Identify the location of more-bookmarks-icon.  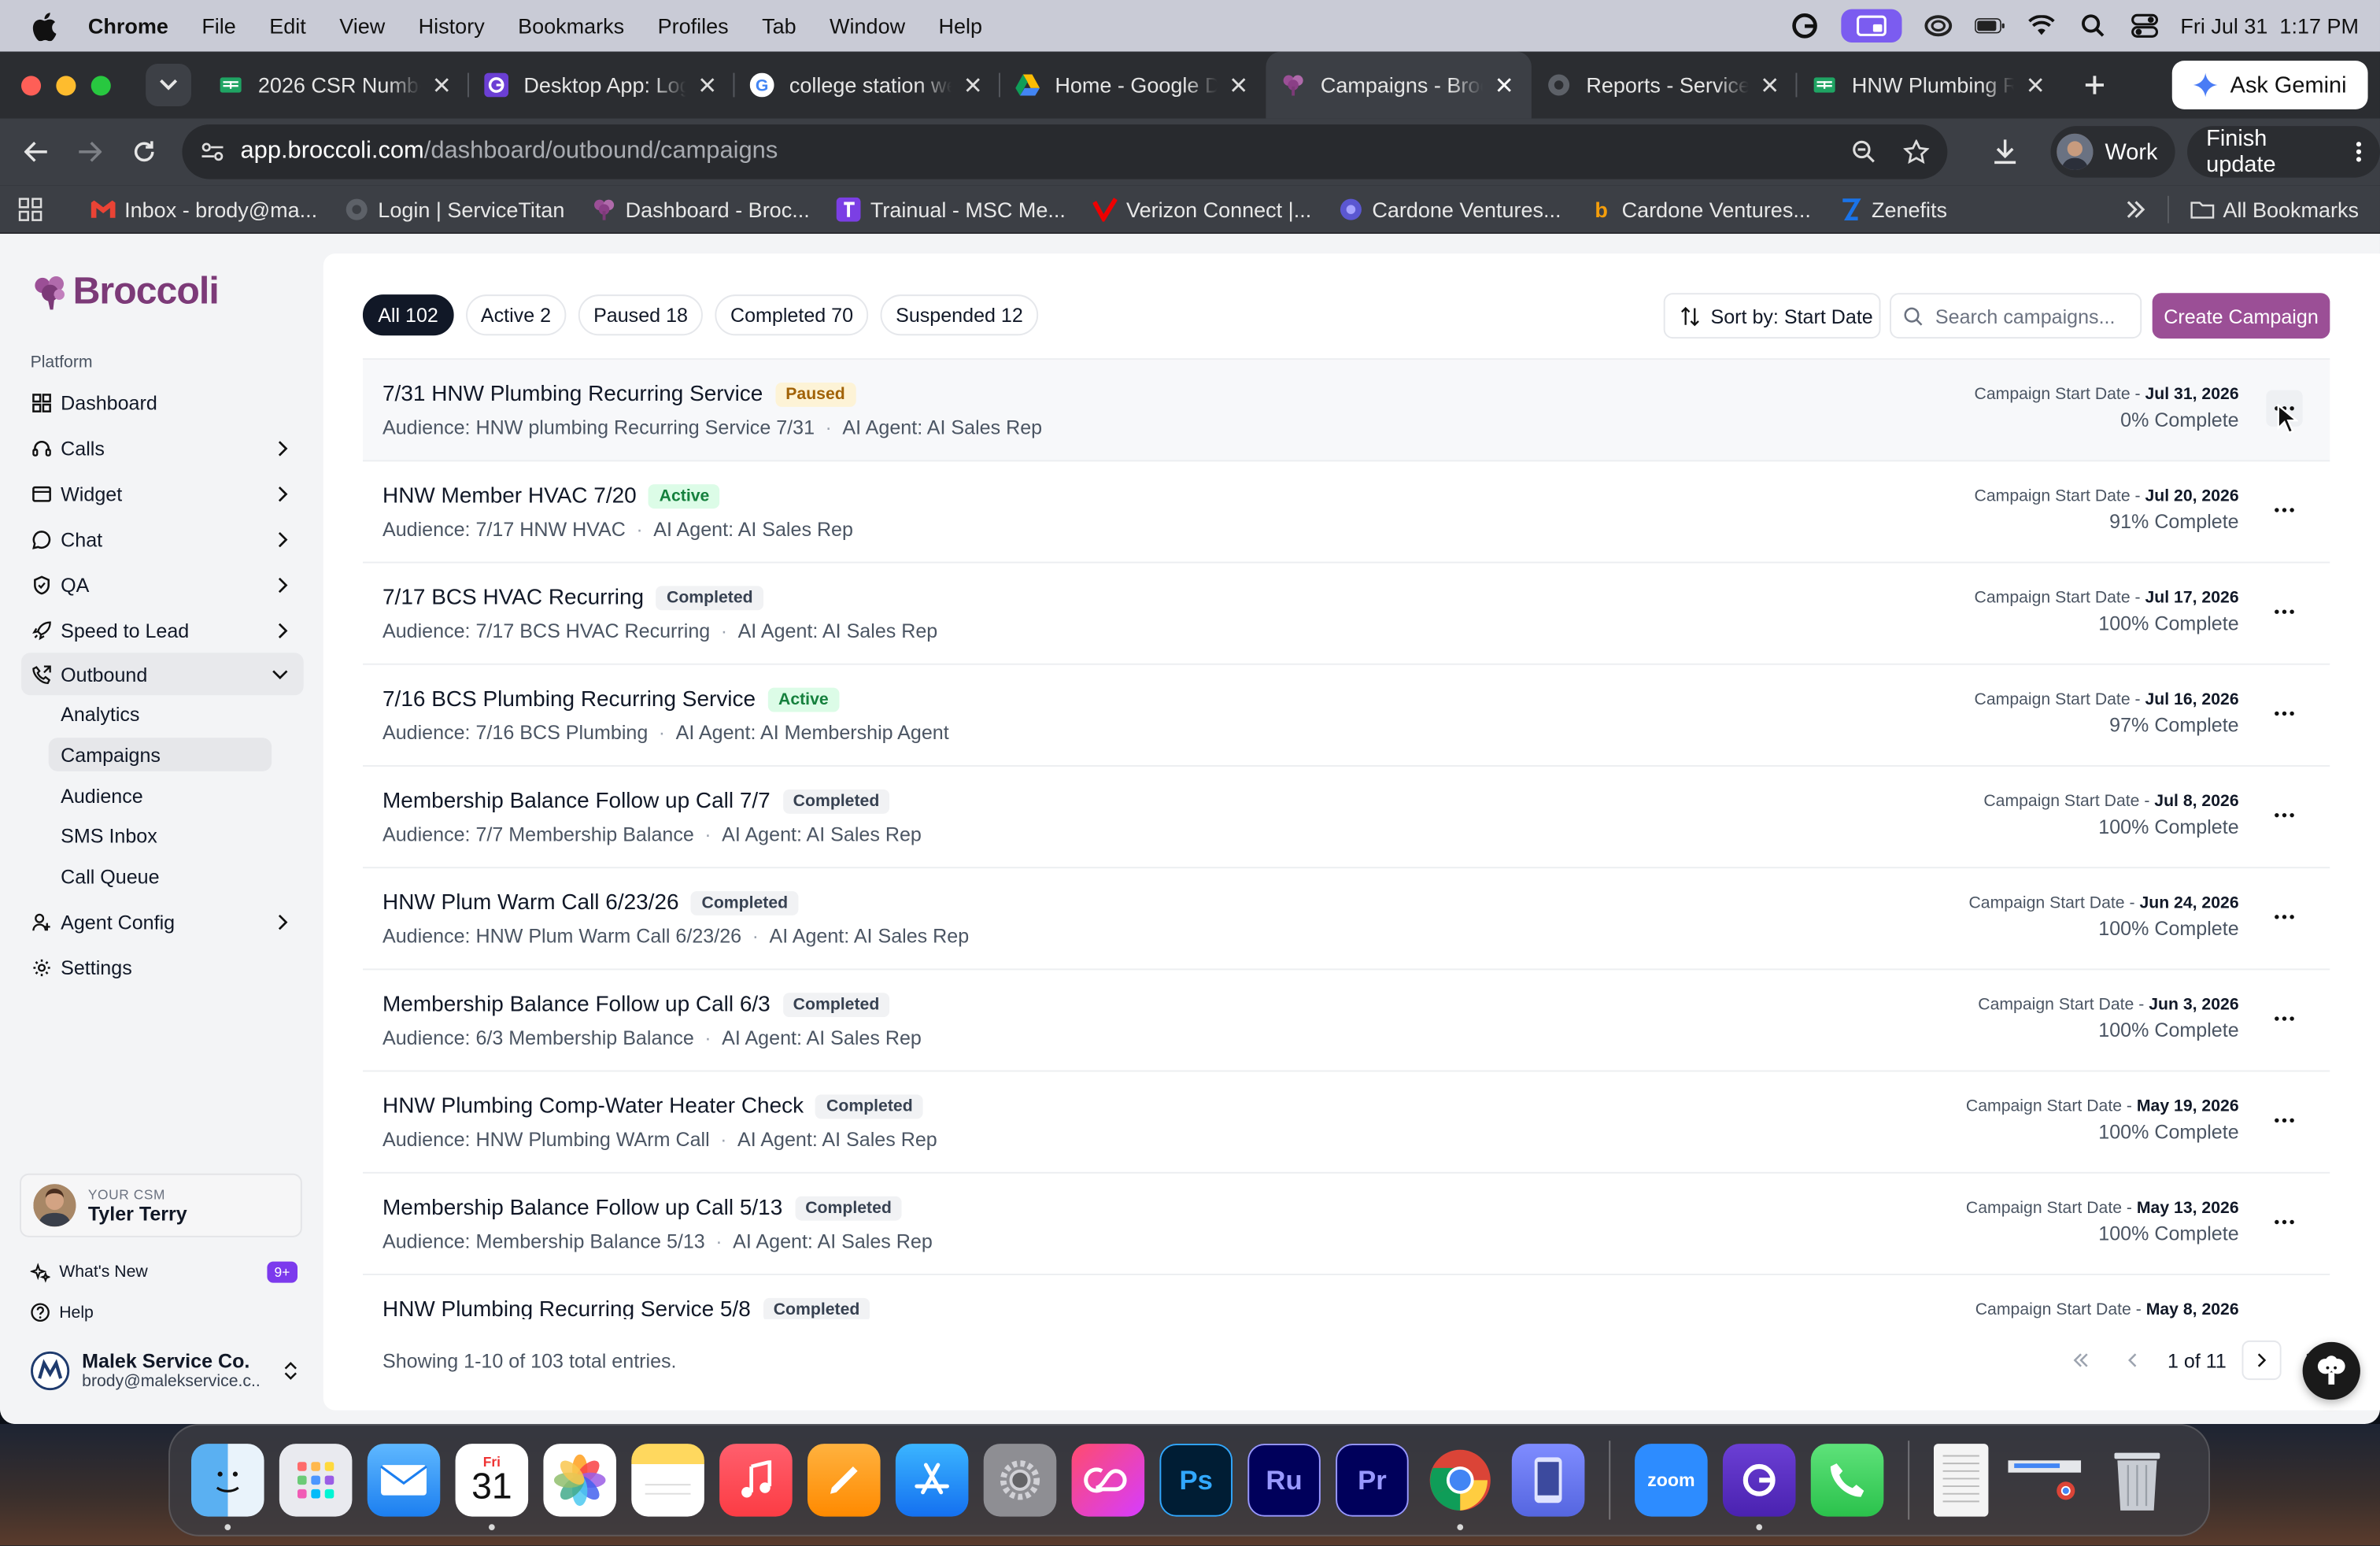
(2134, 209).